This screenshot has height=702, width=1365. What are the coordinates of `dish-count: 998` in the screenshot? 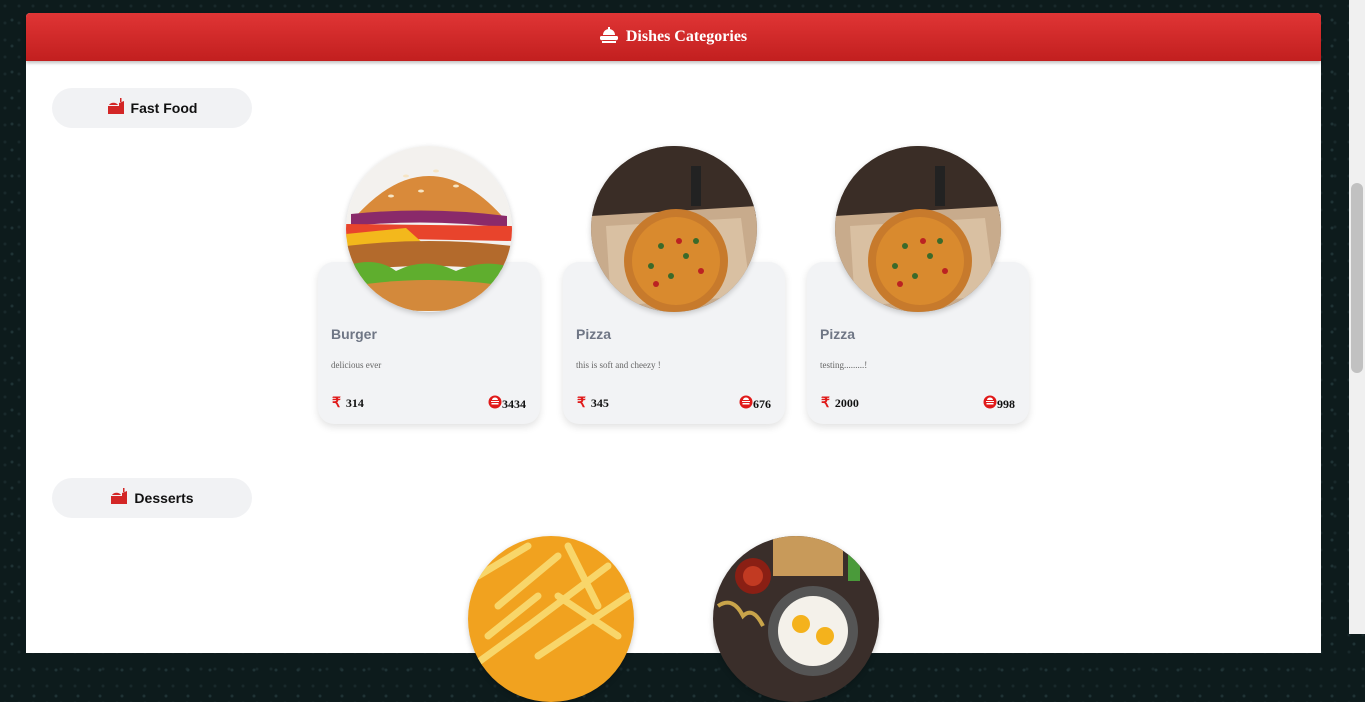 It's located at (999, 404).